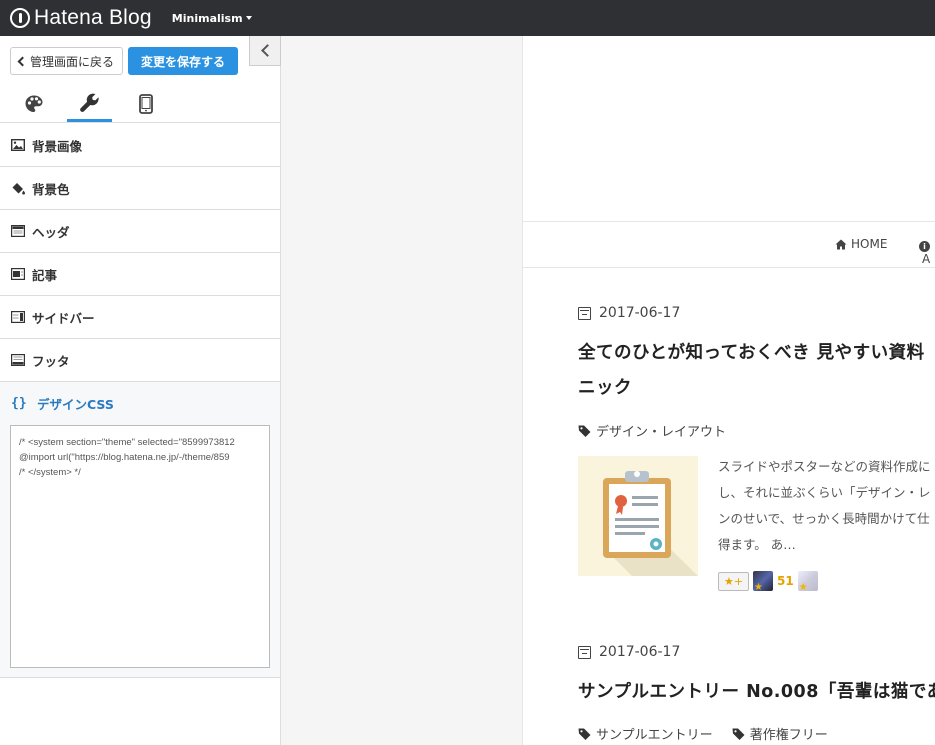 This screenshot has width=935, height=745. I want to click on entry-tag-label: デザイン・レイアウト, so click(661, 432).